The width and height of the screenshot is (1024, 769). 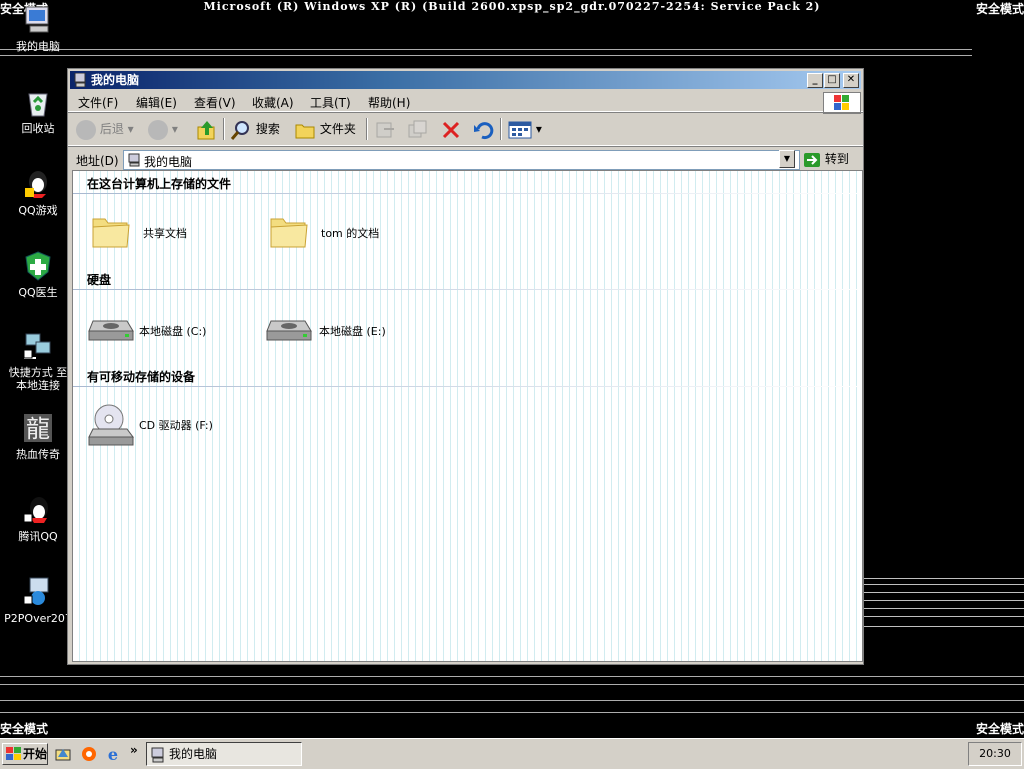 I want to click on desktop-icon-qq-doctor: QQ医生, so click(x=38, y=274).